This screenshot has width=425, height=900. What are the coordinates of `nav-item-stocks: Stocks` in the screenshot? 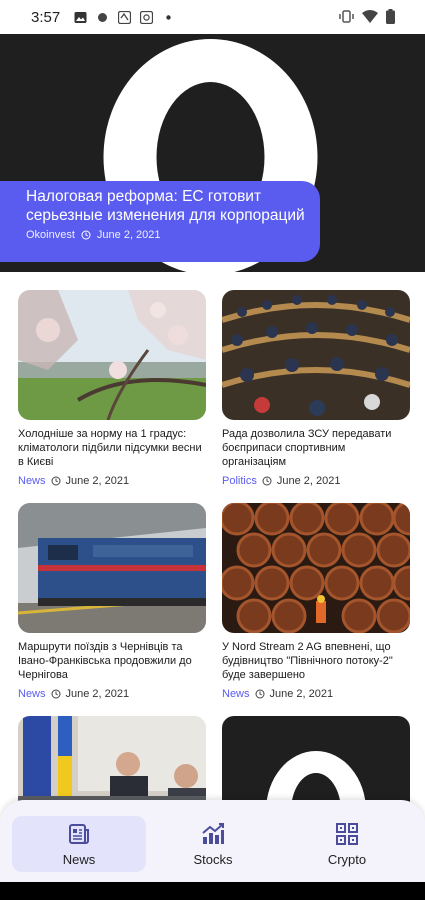 It's located at (213, 844).